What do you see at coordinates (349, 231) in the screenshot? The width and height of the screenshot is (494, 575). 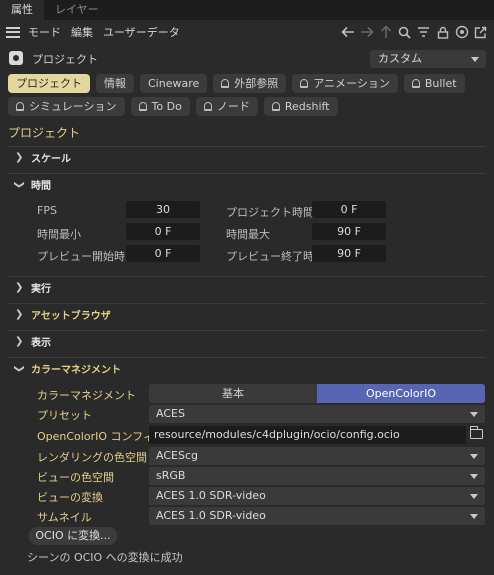 I see `max-time-field: 90 F` at bounding box center [349, 231].